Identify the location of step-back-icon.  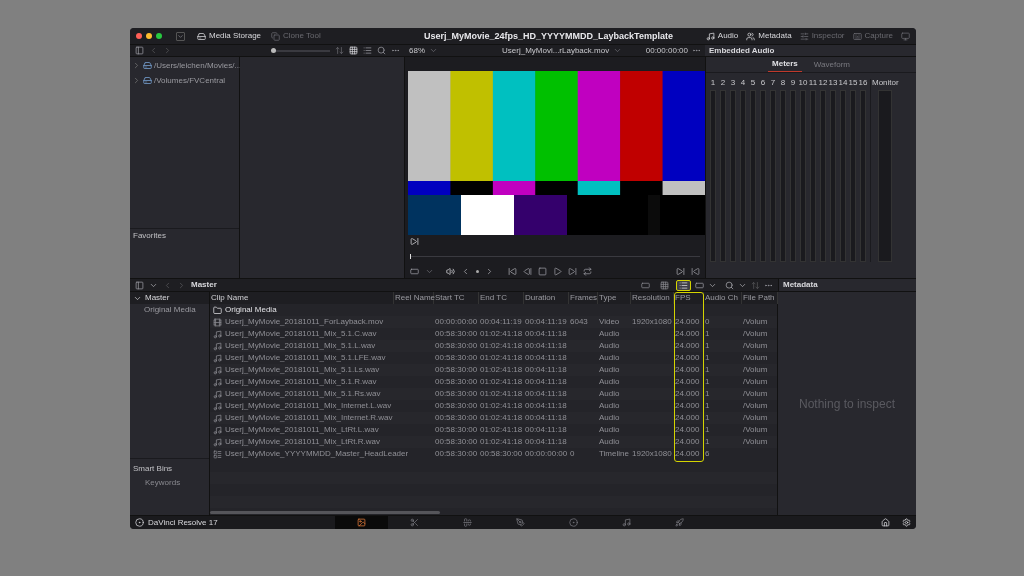
(527, 271).